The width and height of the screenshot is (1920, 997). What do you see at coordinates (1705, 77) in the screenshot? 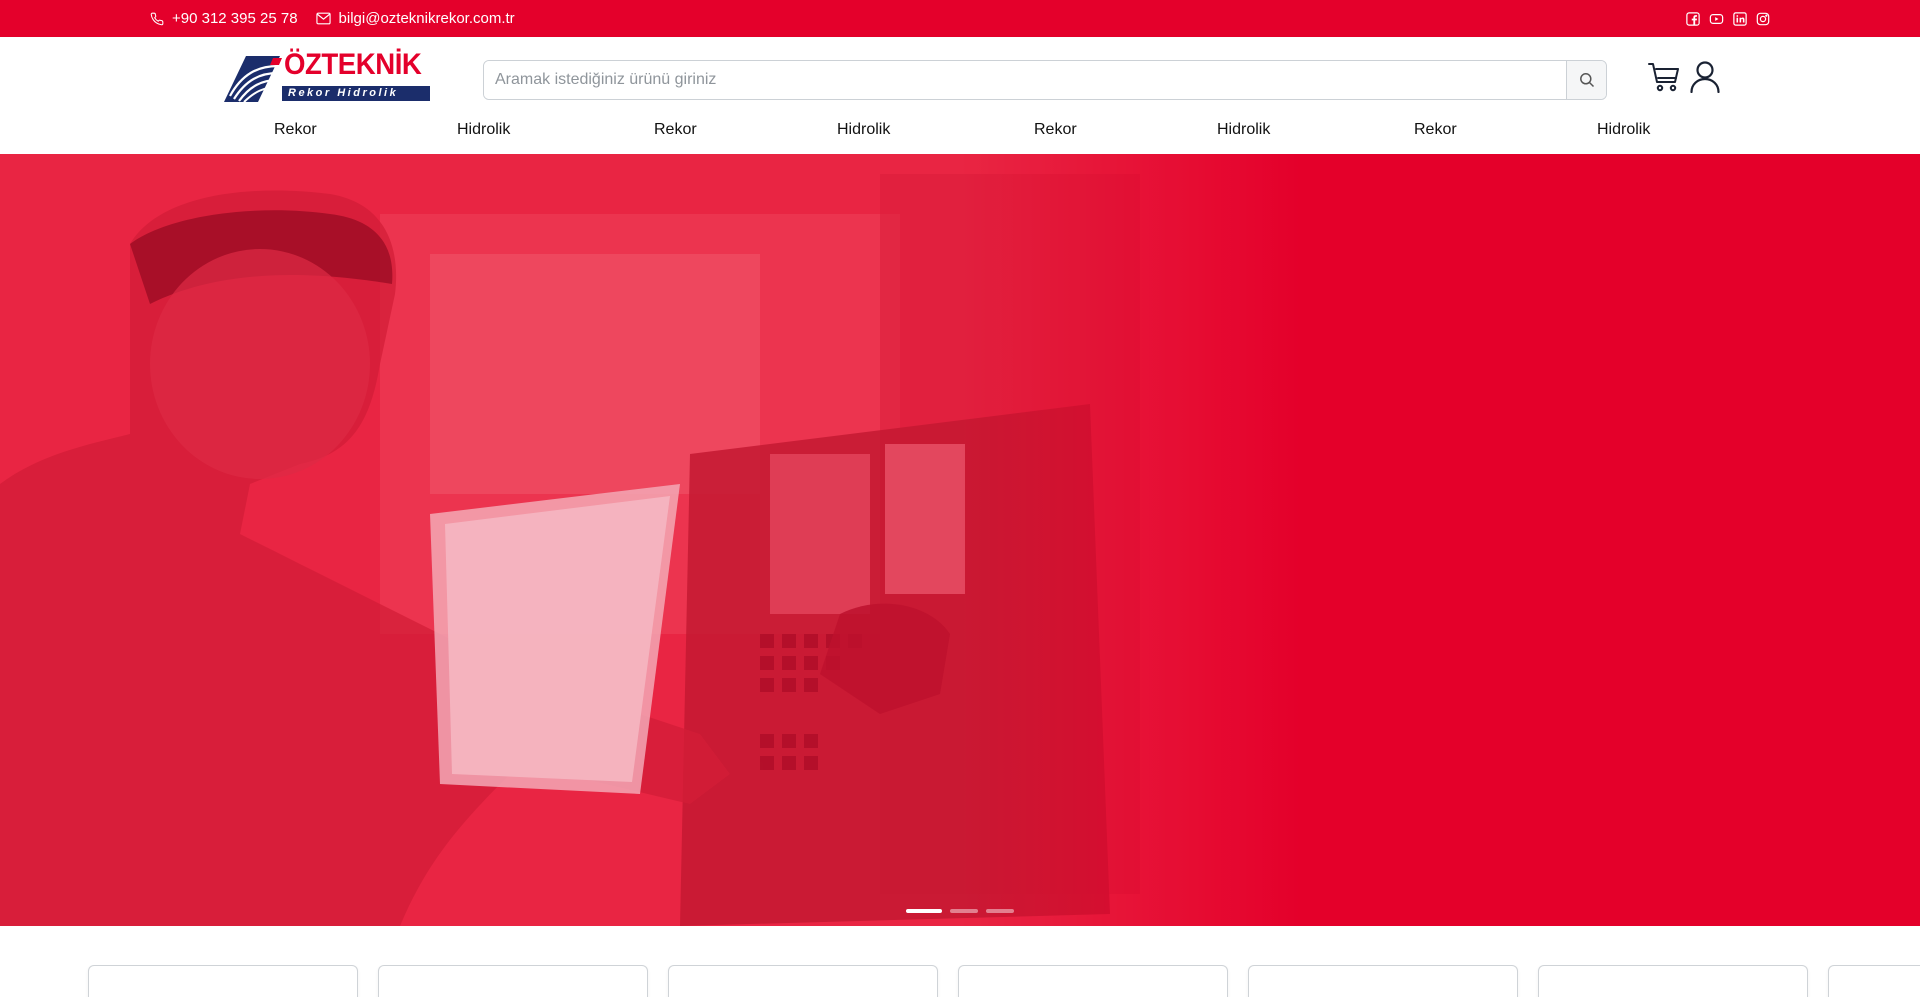
I see `user-icon` at bounding box center [1705, 77].